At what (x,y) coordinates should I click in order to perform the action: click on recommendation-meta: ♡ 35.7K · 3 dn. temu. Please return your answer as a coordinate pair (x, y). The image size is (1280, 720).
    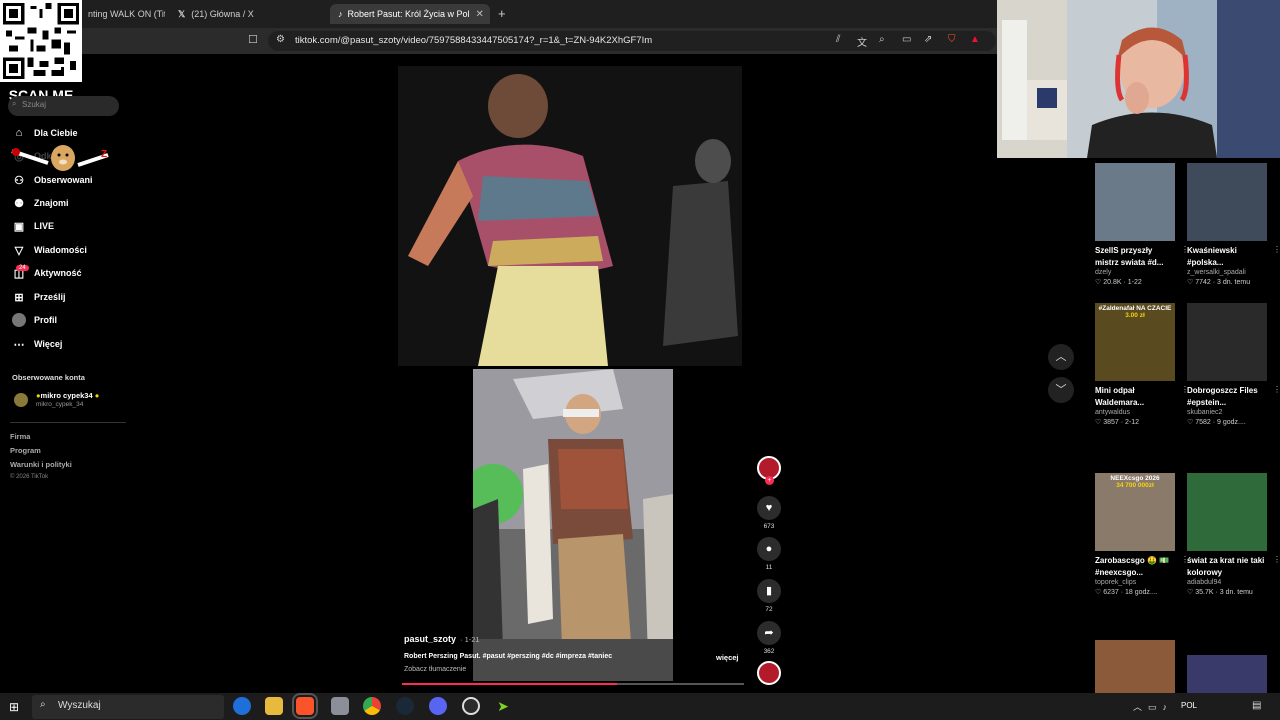
    Looking at the image, I should click on (1220, 592).